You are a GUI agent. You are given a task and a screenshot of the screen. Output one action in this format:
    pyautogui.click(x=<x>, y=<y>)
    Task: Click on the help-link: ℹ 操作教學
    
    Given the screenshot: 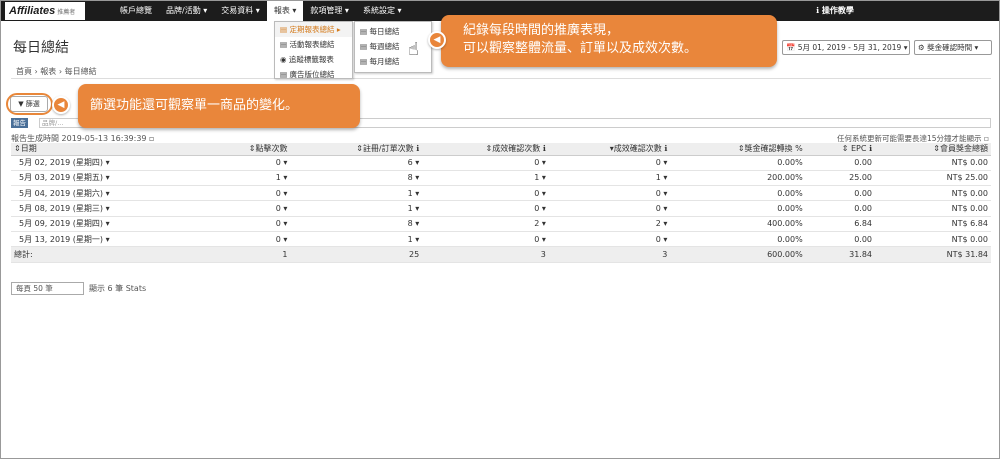 What is the action you would take?
    pyautogui.click(x=835, y=11)
    